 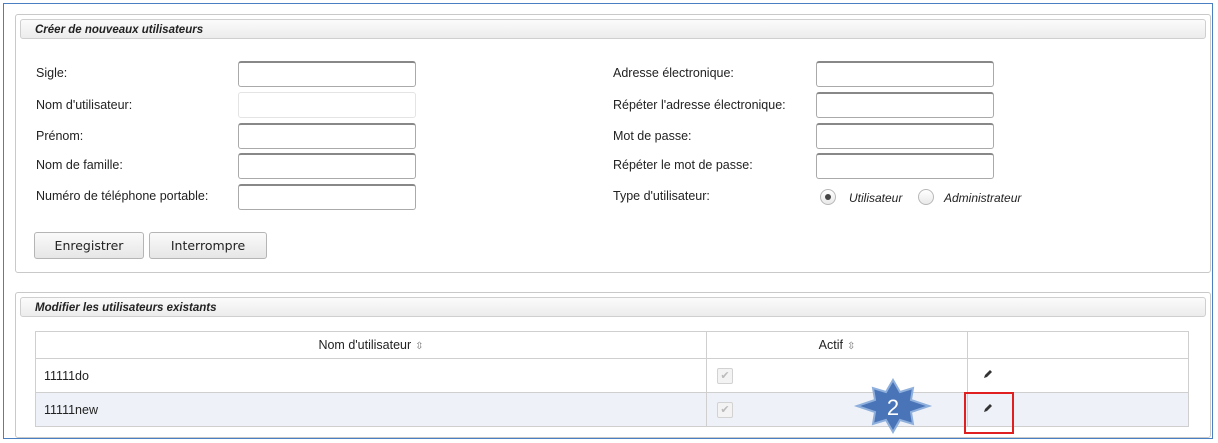 I want to click on radio-user, so click(x=828, y=197).